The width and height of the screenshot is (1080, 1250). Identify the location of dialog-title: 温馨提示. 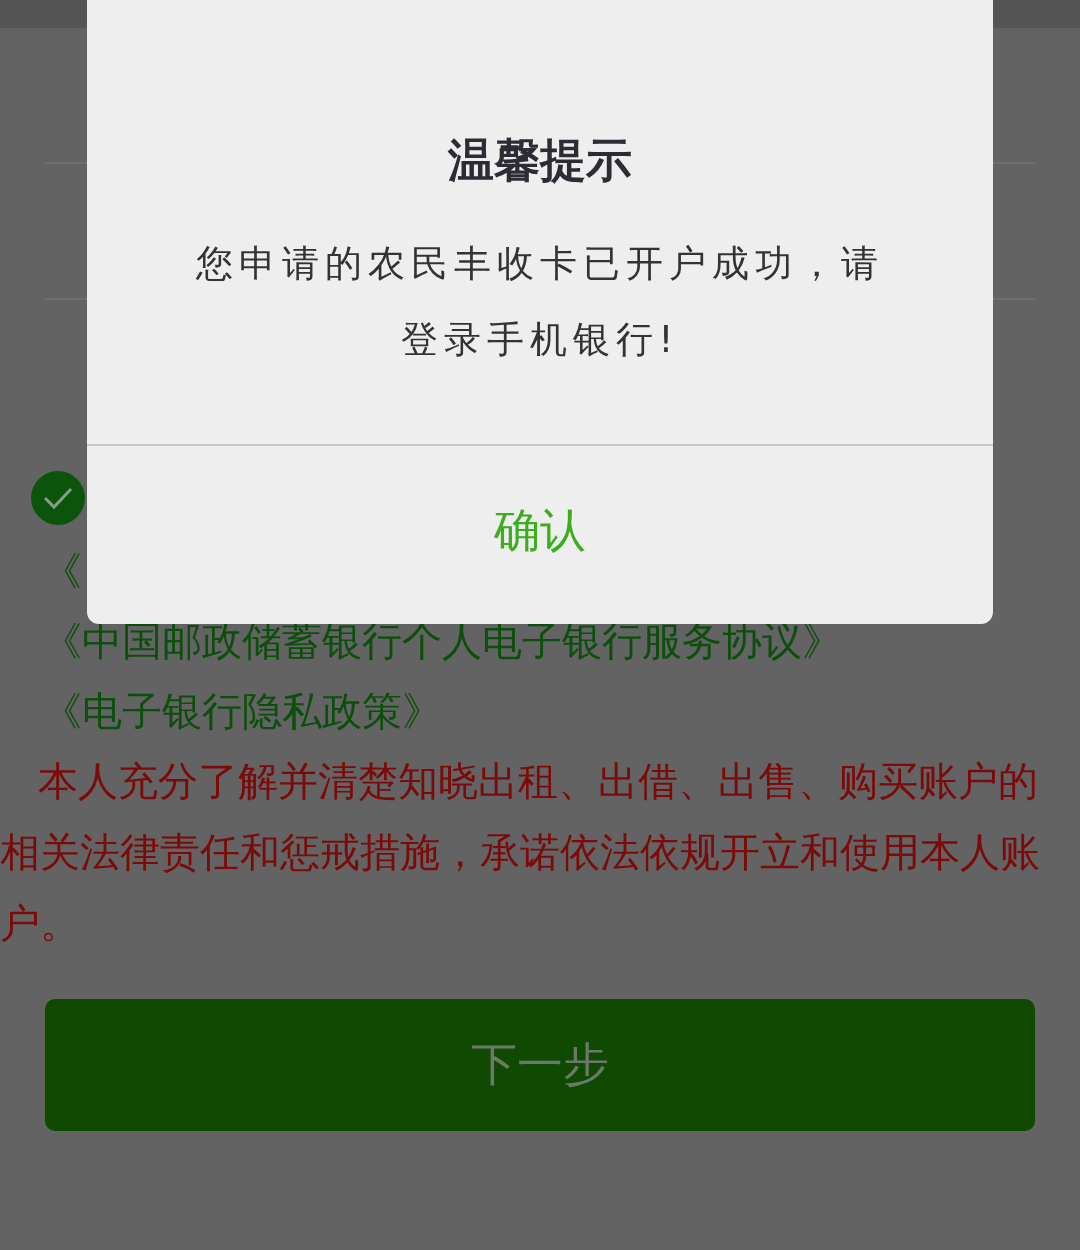
(540, 160).